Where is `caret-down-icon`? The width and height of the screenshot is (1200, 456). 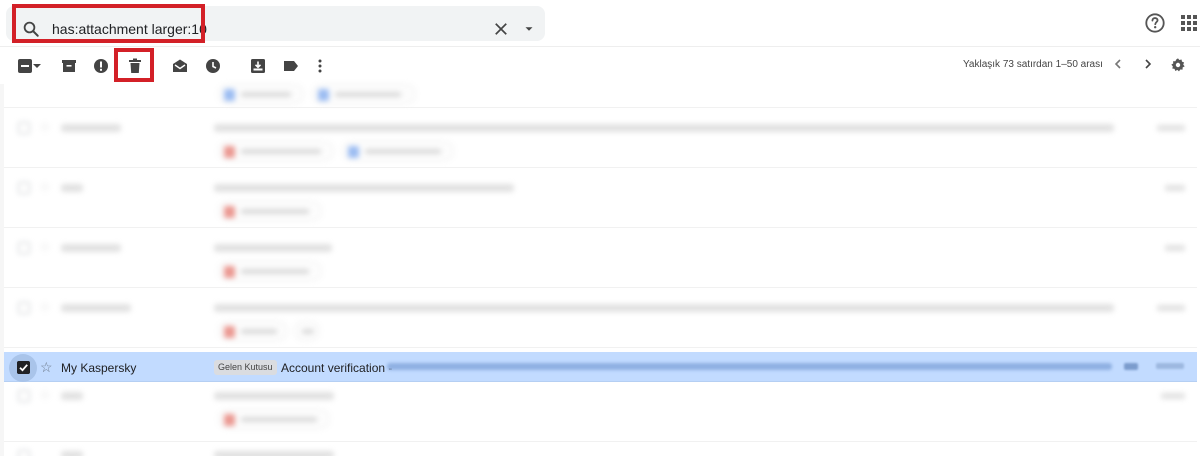
caret-down-icon is located at coordinates (529, 29).